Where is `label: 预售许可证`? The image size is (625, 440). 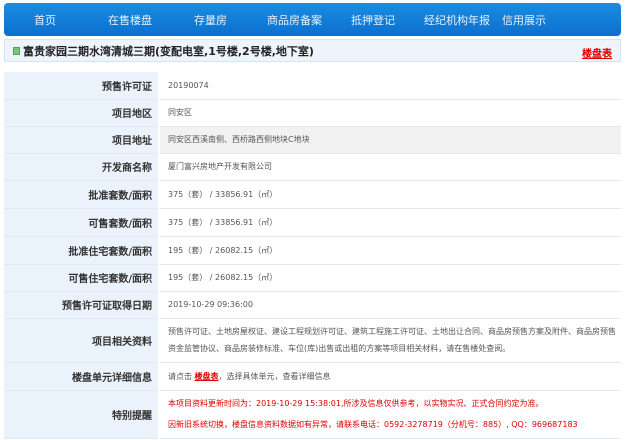
label: 预售许可证 is located at coordinates (82, 86).